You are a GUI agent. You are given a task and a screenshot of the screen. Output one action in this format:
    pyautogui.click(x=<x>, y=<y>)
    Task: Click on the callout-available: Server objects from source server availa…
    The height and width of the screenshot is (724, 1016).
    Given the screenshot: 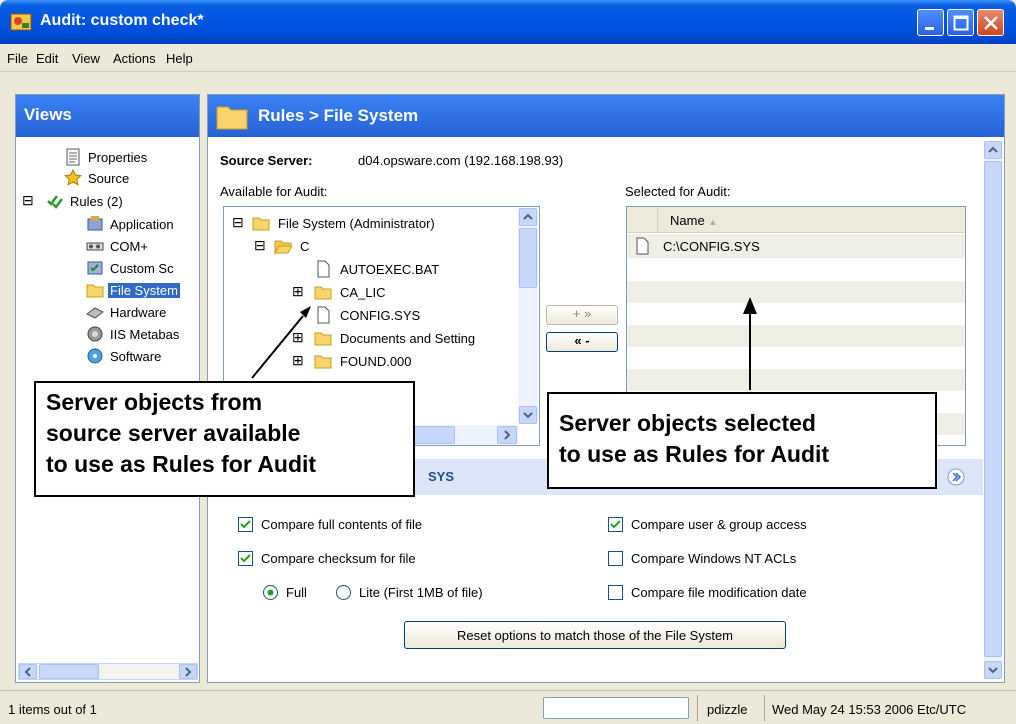 What is the action you would take?
    pyautogui.click(x=224, y=439)
    